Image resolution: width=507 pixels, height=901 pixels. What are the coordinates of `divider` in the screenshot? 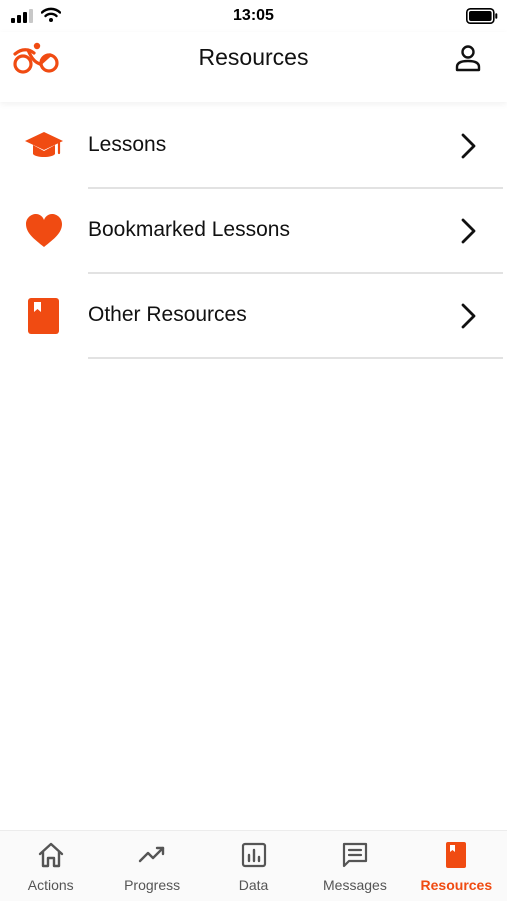 It's located at (295, 358).